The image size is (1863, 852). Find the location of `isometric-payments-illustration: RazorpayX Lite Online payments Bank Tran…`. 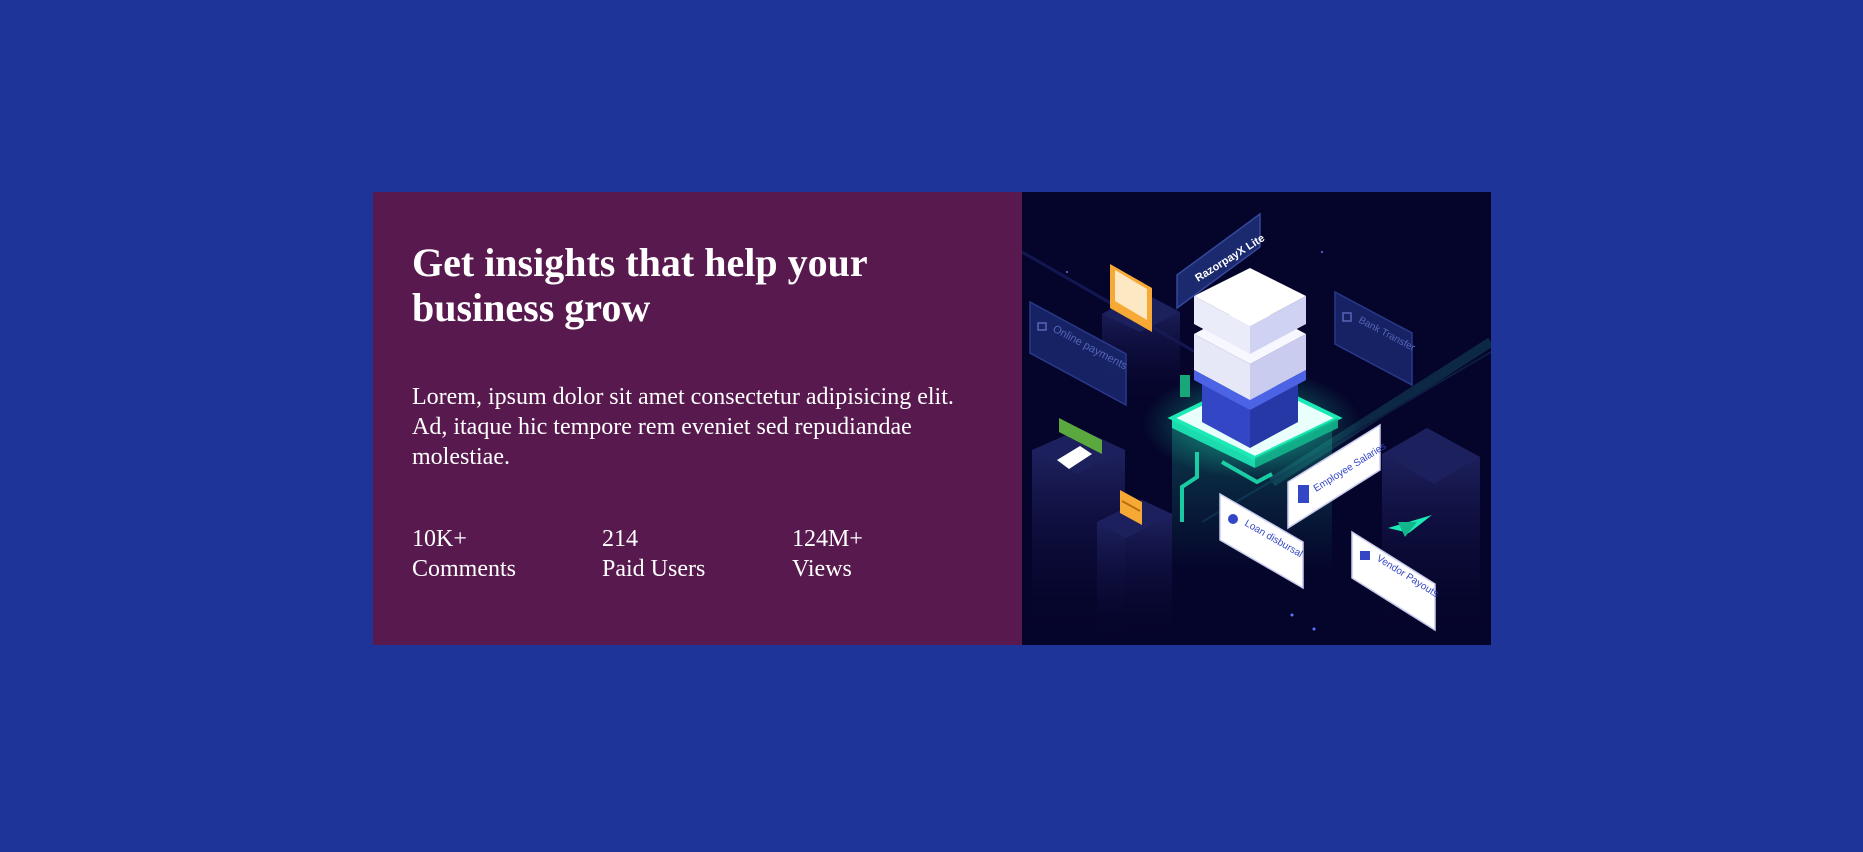

isometric-payments-illustration: RazorpayX Lite Online payments Bank Tran… is located at coordinates (1256, 428).